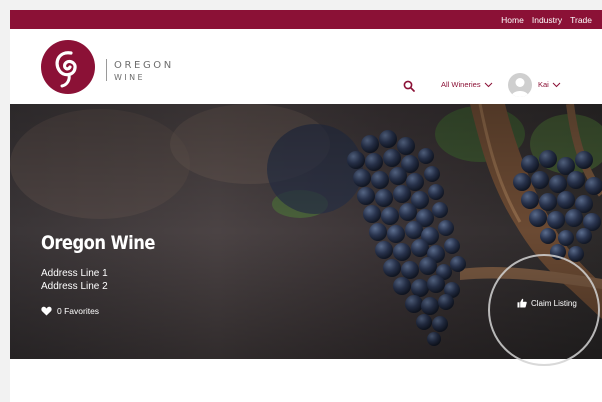  What do you see at coordinates (98, 243) in the screenshot?
I see `winery-name: Oregon Wine` at bounding box center [98, 243].